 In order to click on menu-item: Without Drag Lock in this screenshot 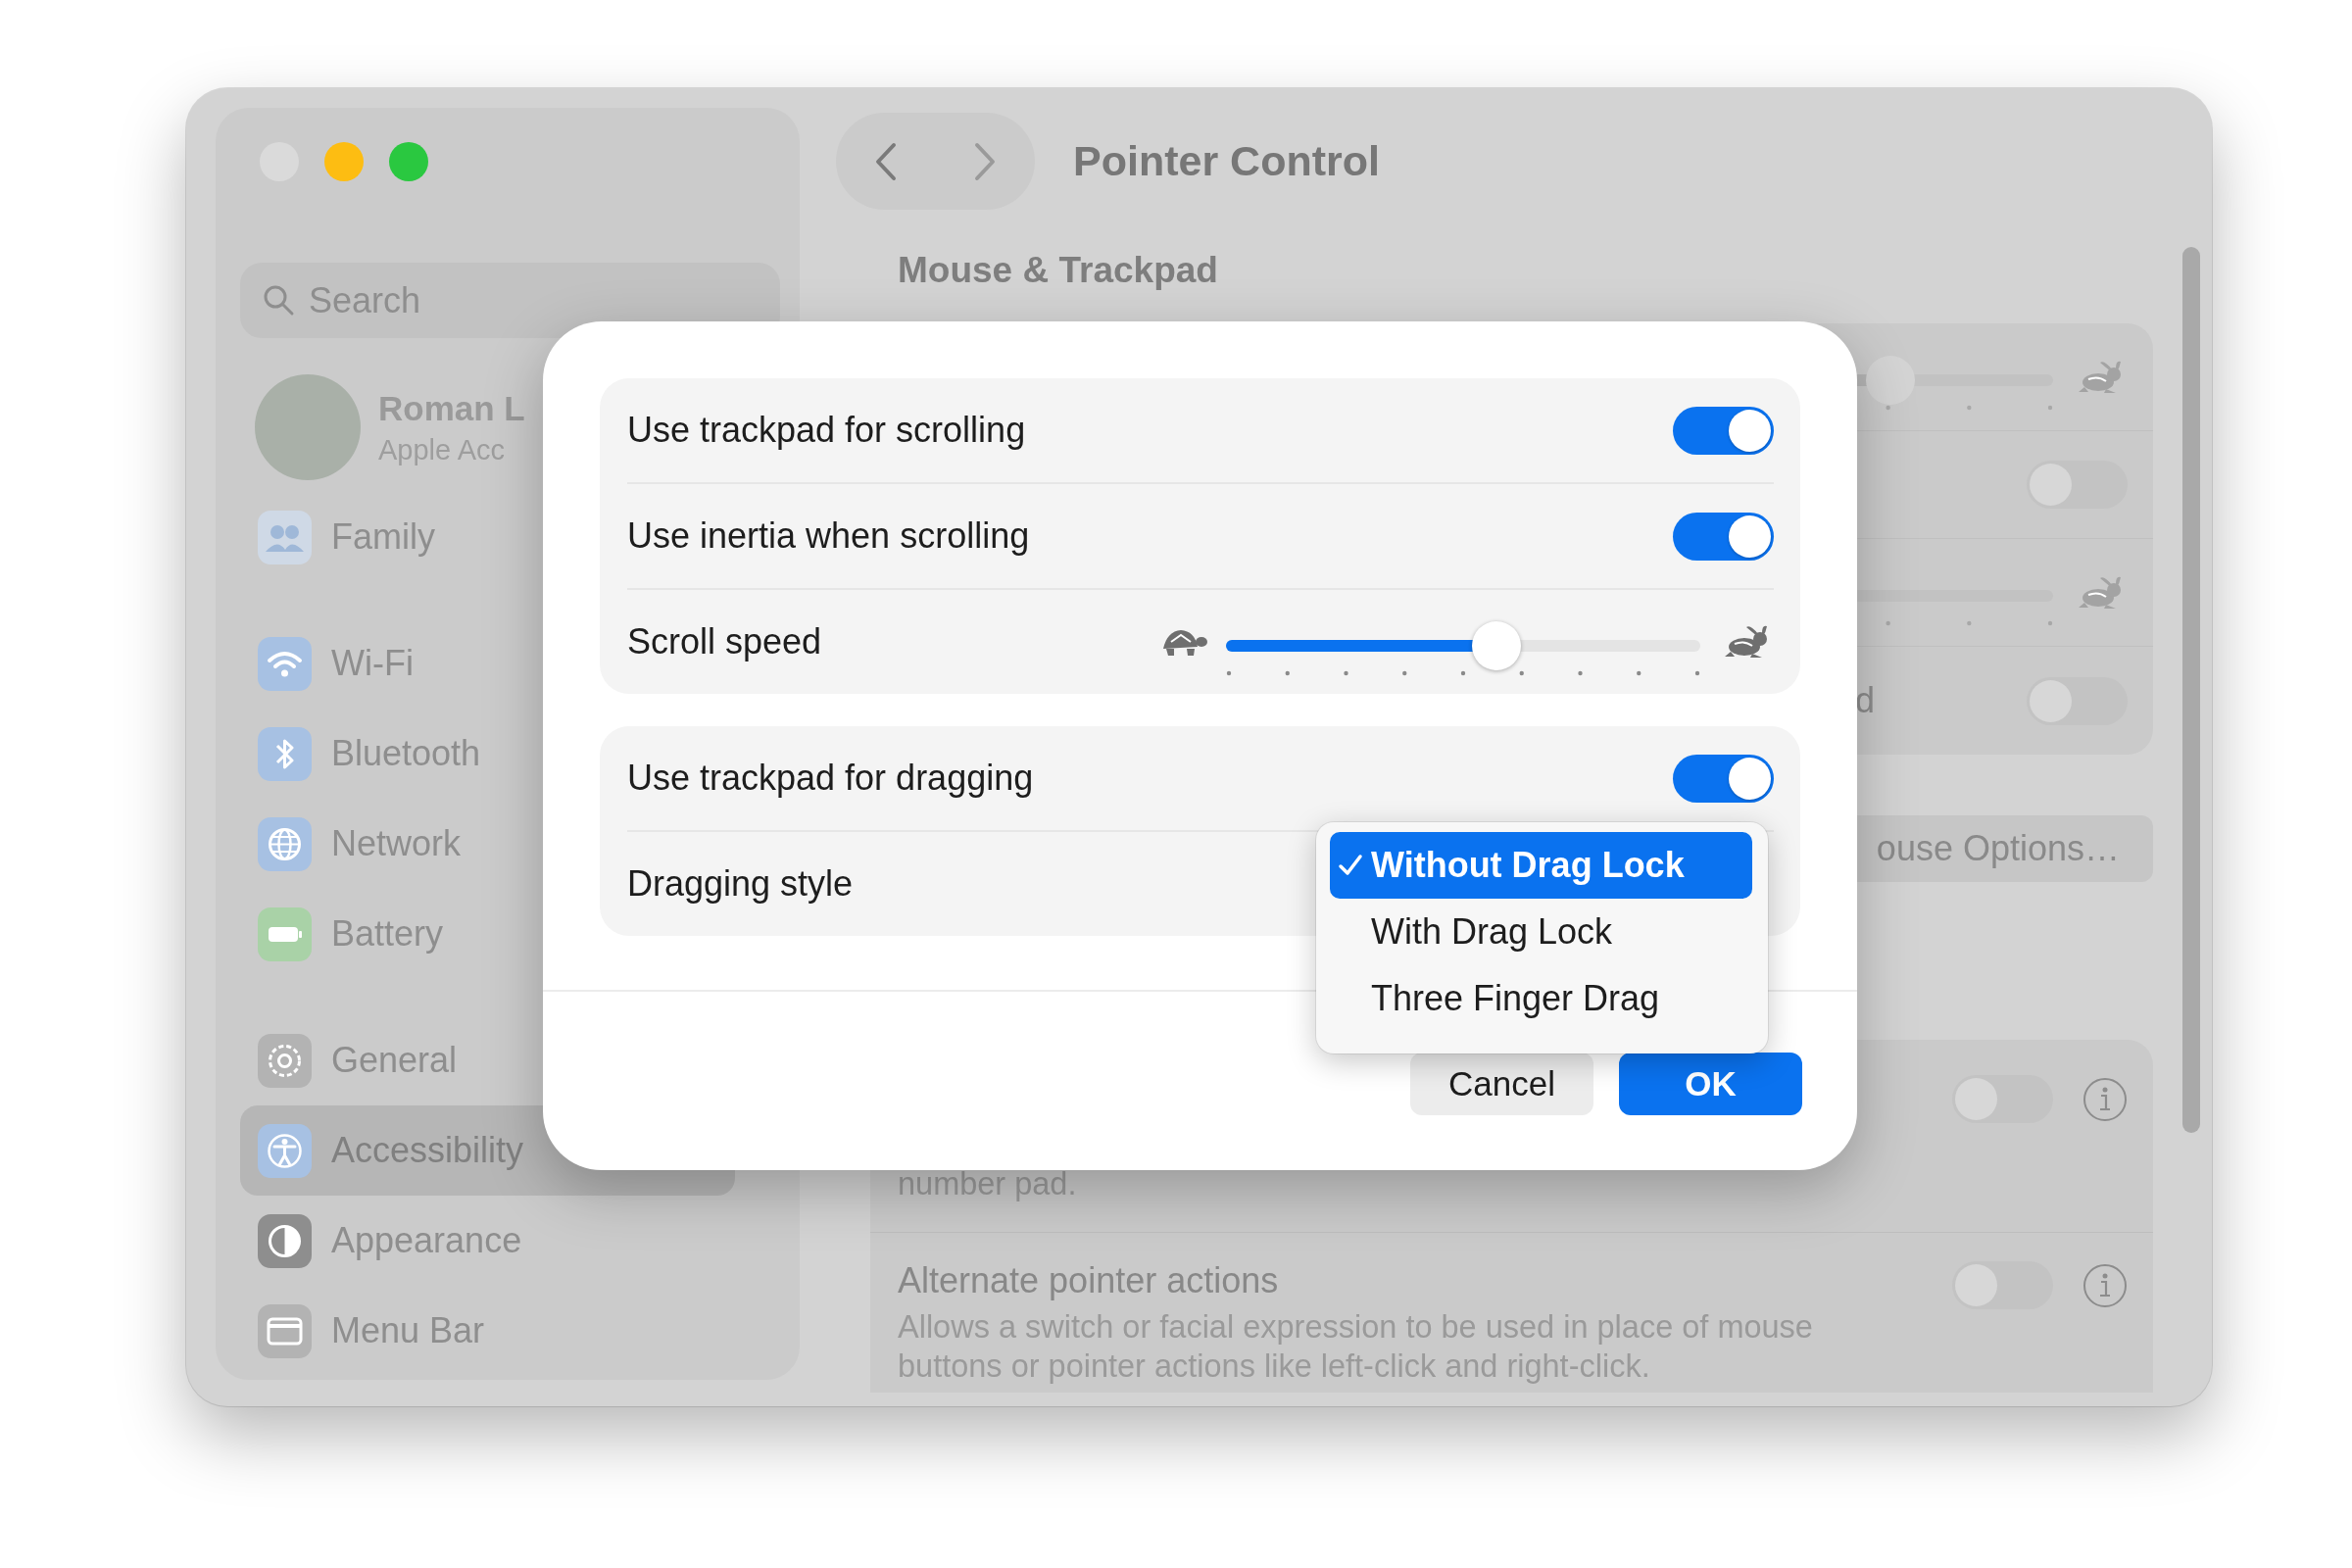, I will do `click(1541, 865)`.